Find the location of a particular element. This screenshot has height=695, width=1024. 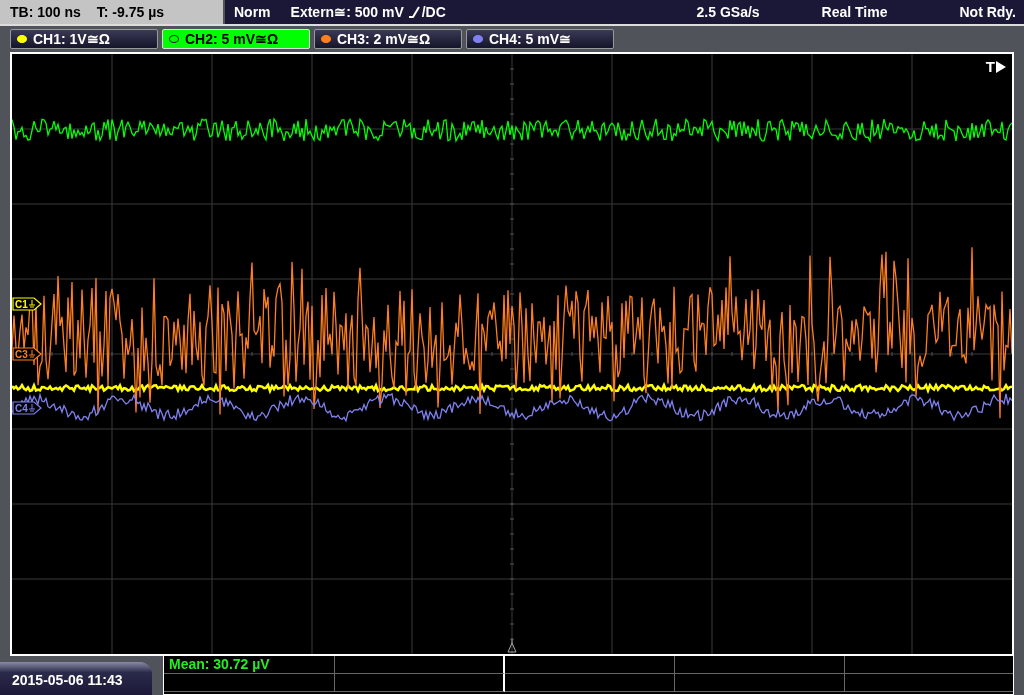

trigger-mode-label: Norm is located at coordinates (252, 12).